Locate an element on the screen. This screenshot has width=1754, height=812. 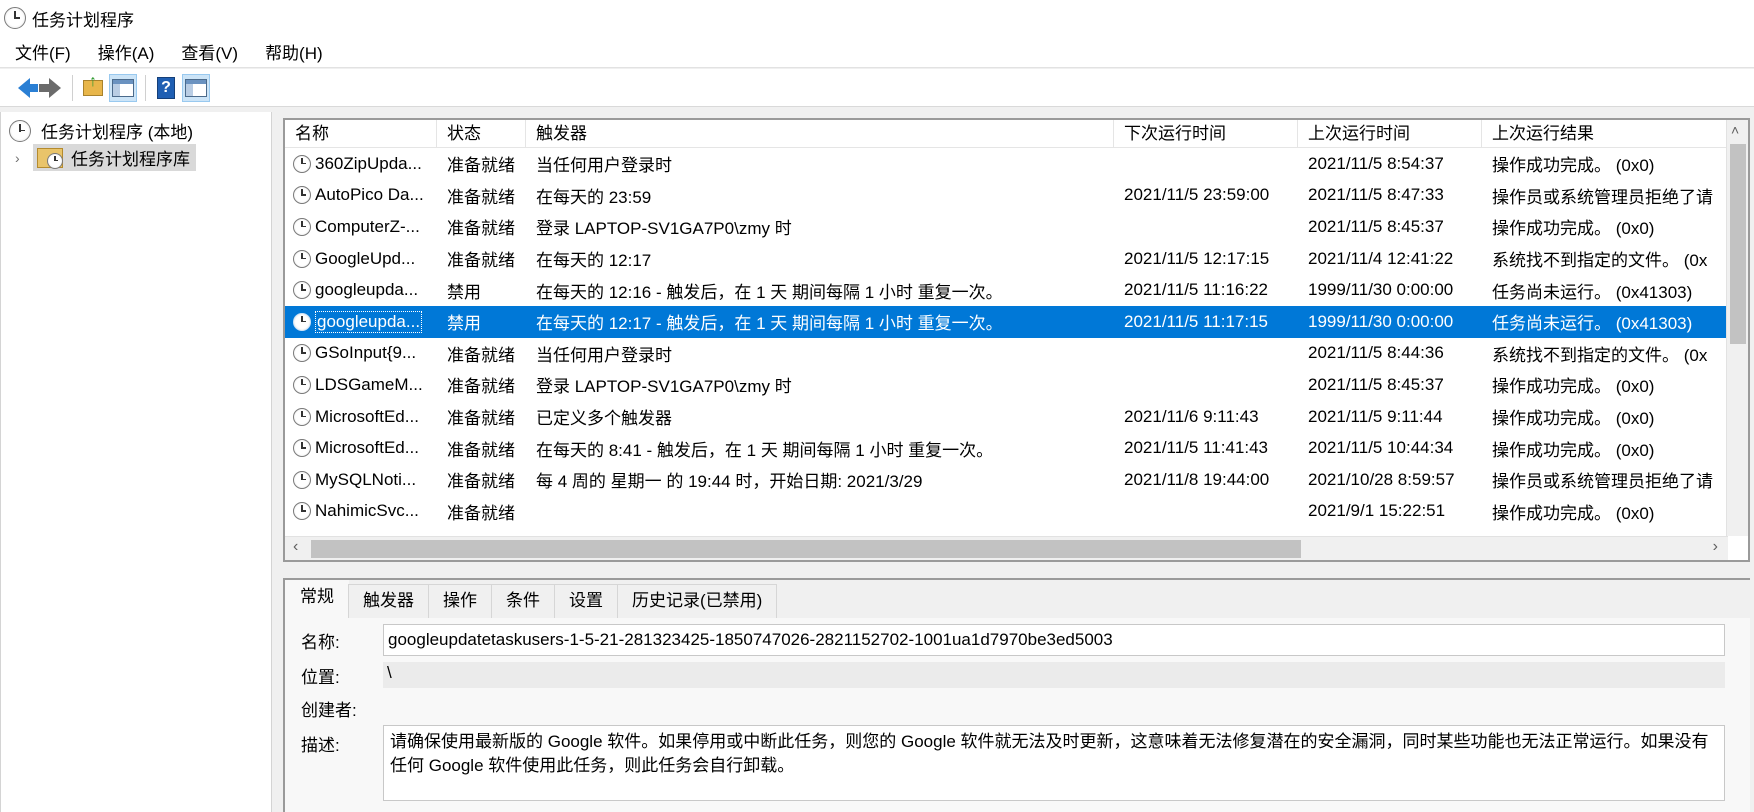
column-header-last-result: 上次运行结果 is located at coordinates (1605, 134).